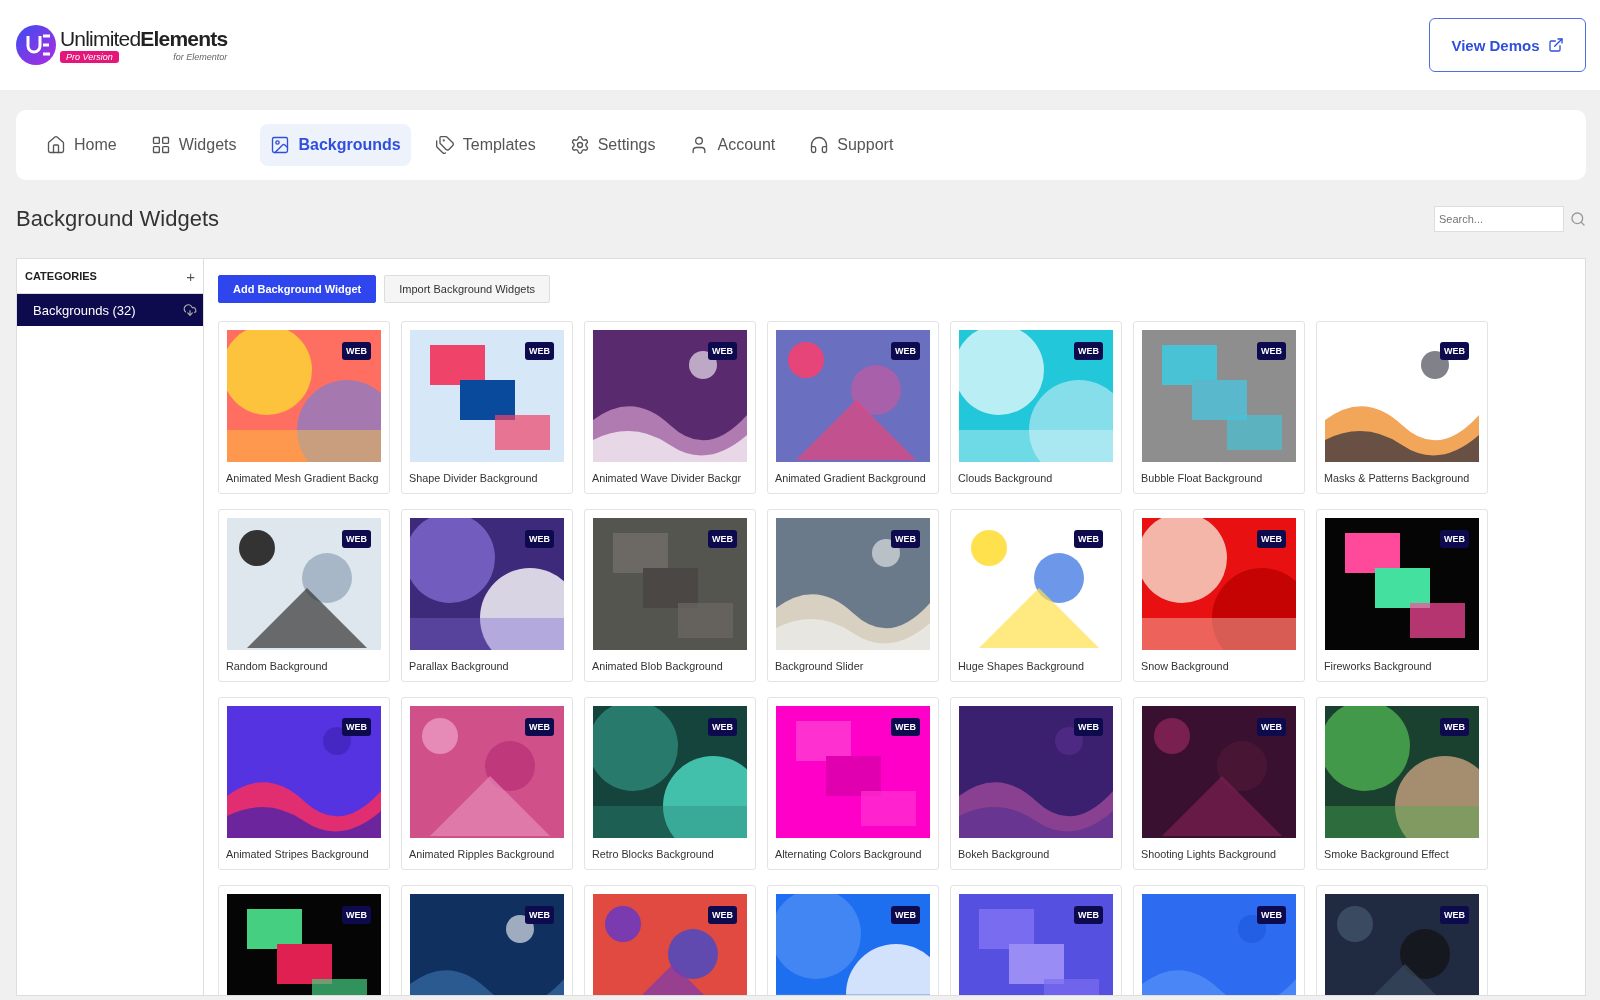  I want to click on widget-title: Retro Blocks Background, so click(653, 854).